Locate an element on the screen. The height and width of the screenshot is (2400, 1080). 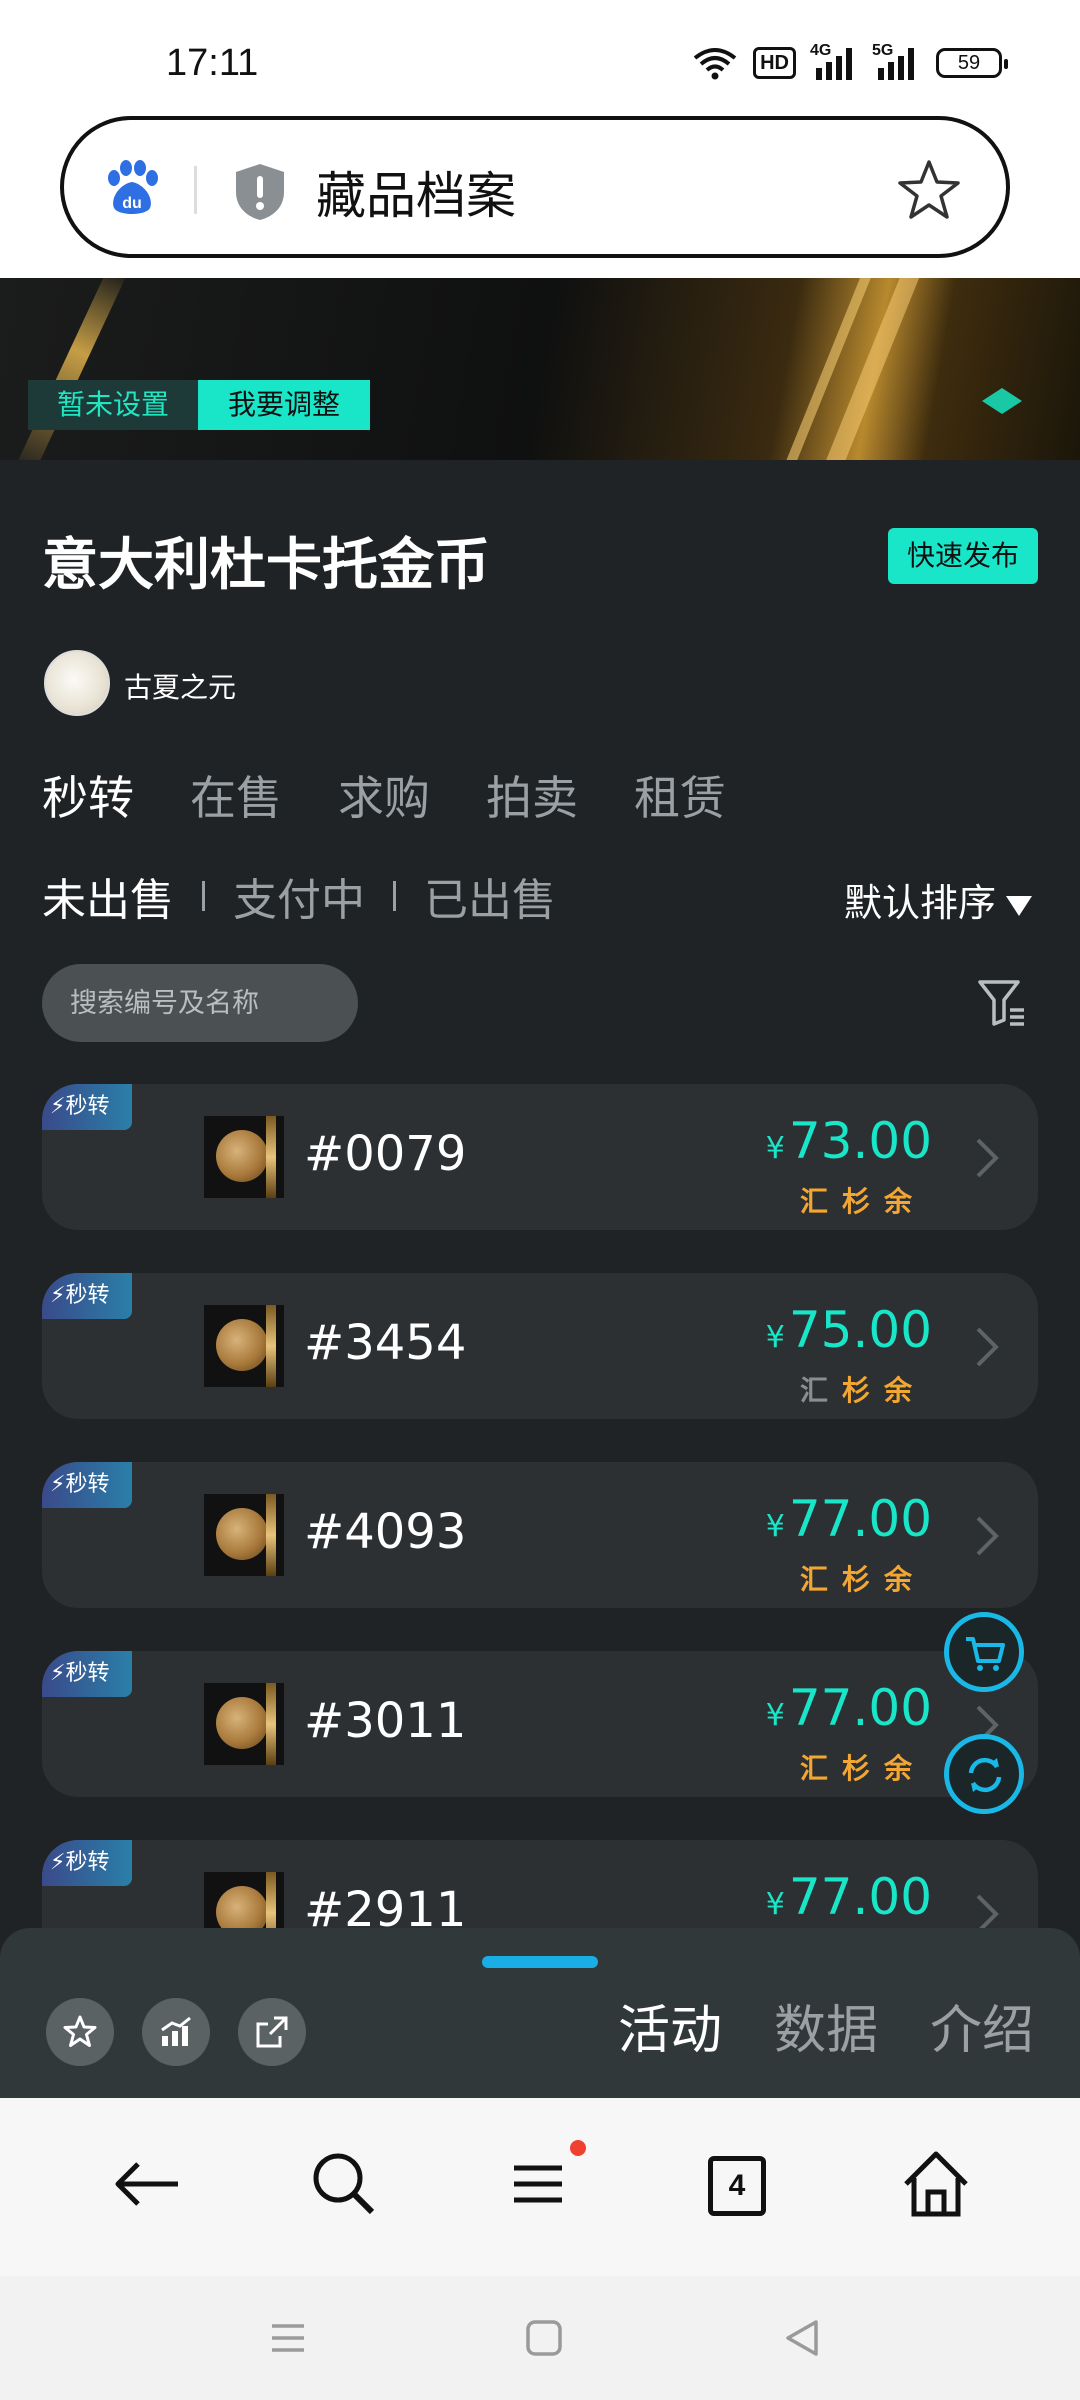
item-number: #4093 is located at coordinates (385, 1532).